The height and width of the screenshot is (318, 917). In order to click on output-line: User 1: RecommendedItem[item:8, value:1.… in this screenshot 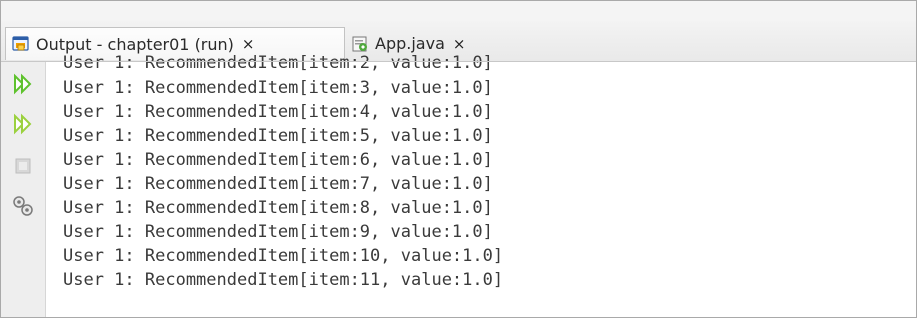, I will do `click(278, 208)`.